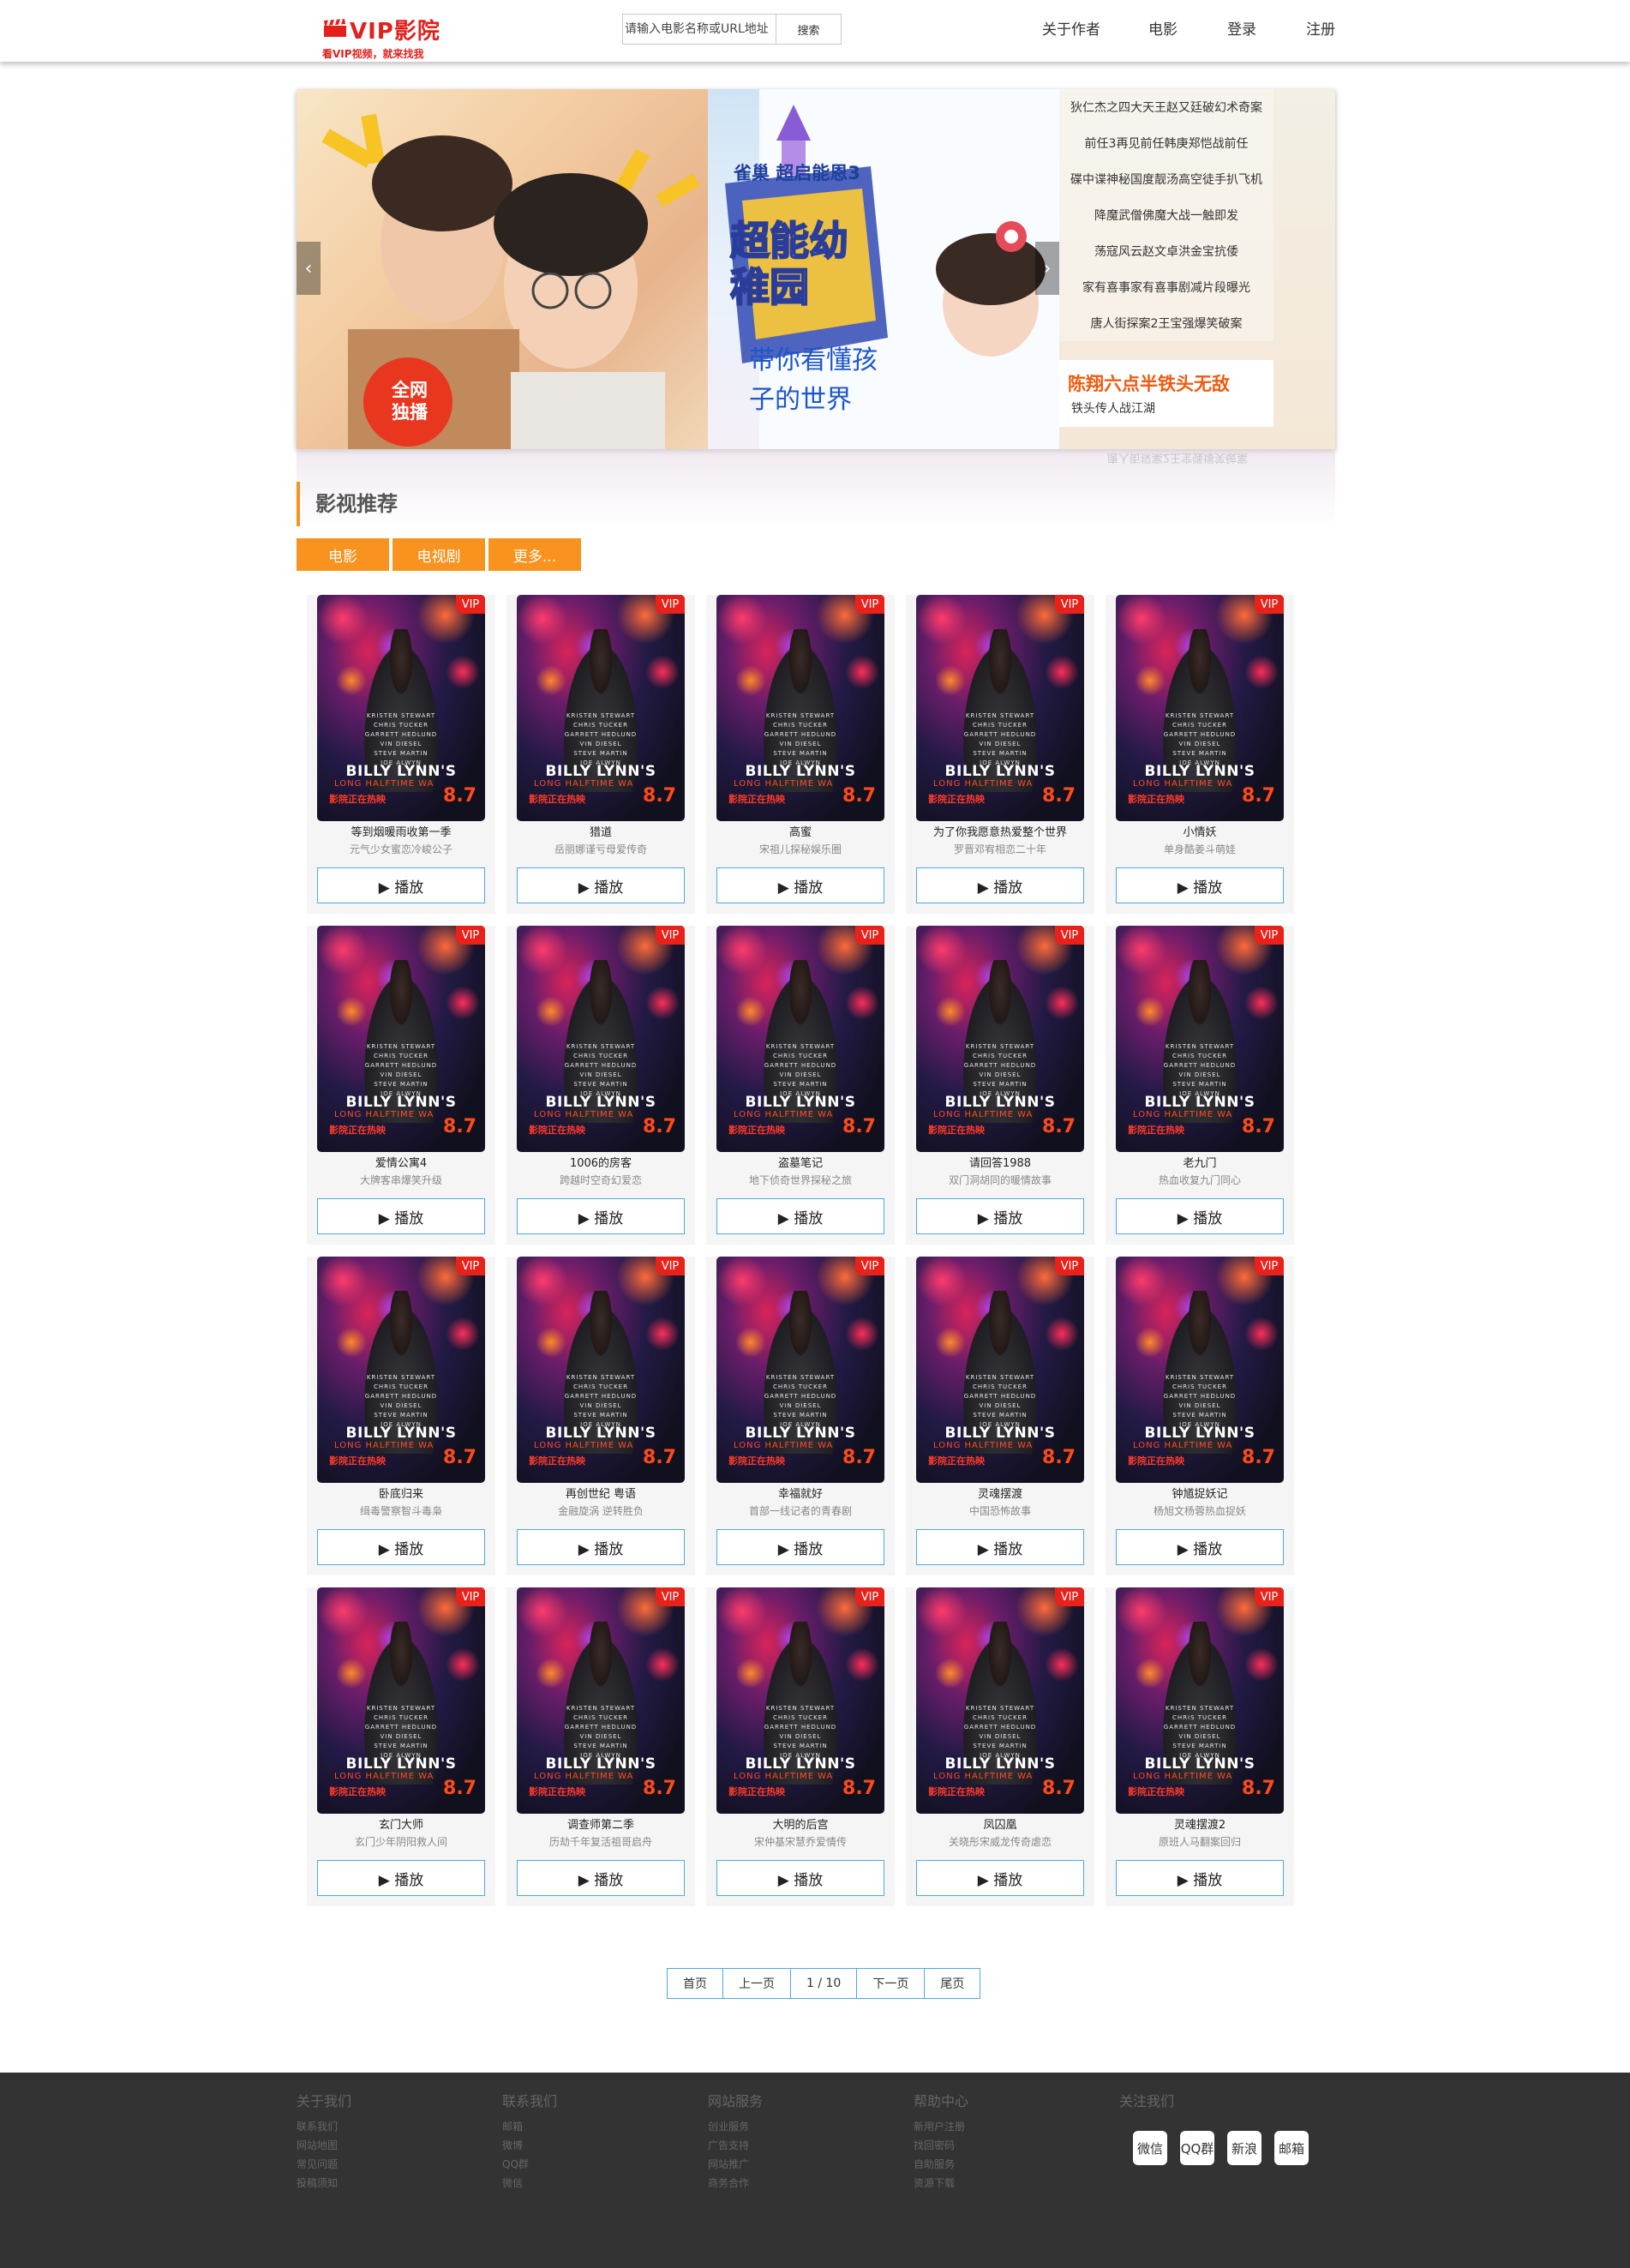 The image size is (1630, 2268). Describe the element at coordinates (1071, 28) in the screenshot. I see `nav-about-author: 关于作者` at that location.